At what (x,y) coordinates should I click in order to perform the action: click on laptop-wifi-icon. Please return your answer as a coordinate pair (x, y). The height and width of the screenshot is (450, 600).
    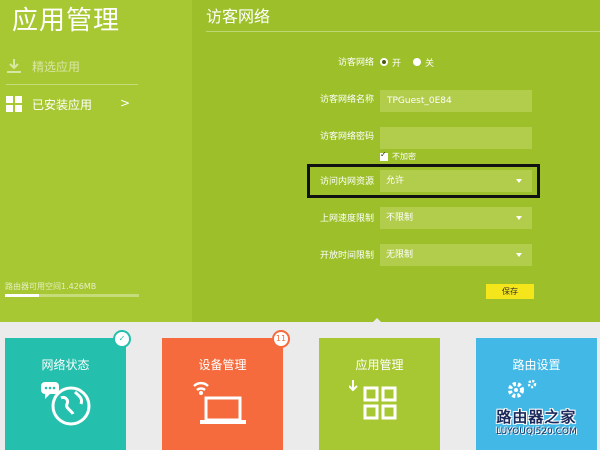
    Looking at the image, I should click on (219, 402).